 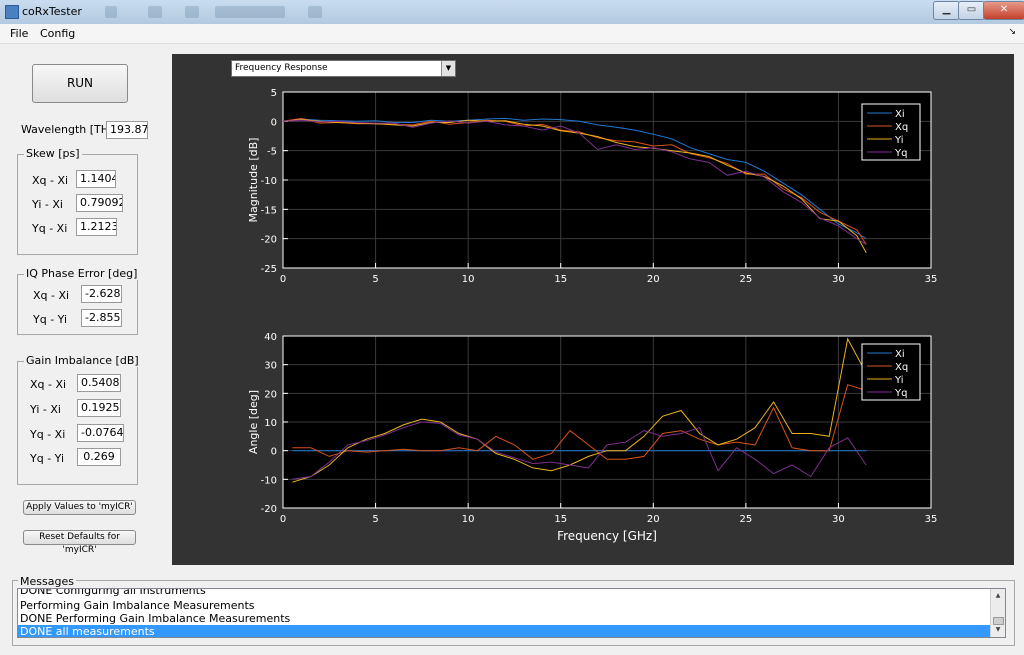 What do you see at coordinates (82, 360) in the screenshot?
I see `gain-imbalance-group-title: Gain Imbalance [dB]` at bounding box center [82, 360].